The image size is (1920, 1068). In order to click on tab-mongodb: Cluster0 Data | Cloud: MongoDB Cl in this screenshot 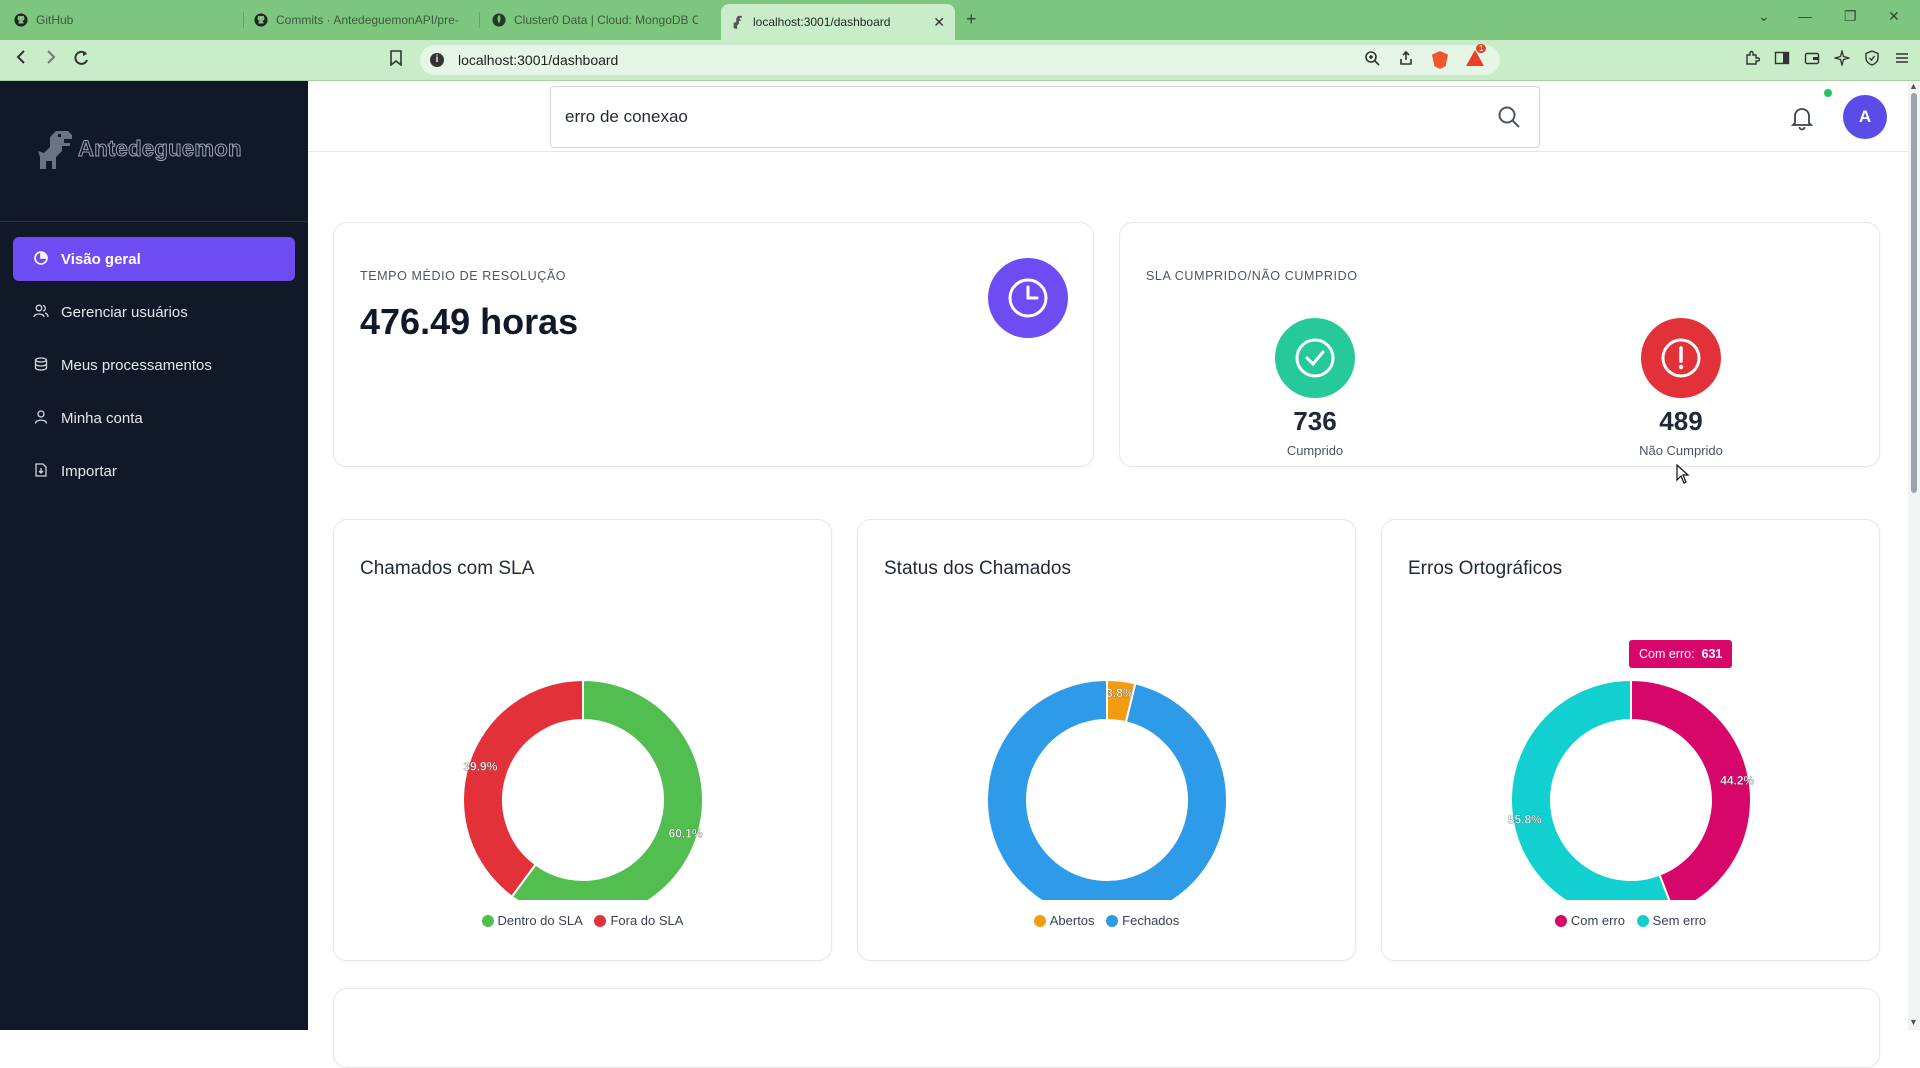, I will do `click(595, 20)`.